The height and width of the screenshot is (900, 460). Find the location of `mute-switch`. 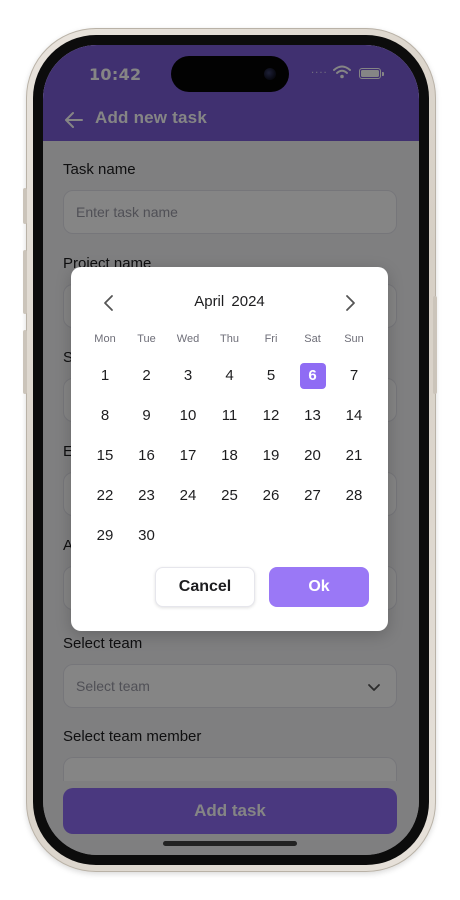

mute-switch is located at coordinates (25, 206).